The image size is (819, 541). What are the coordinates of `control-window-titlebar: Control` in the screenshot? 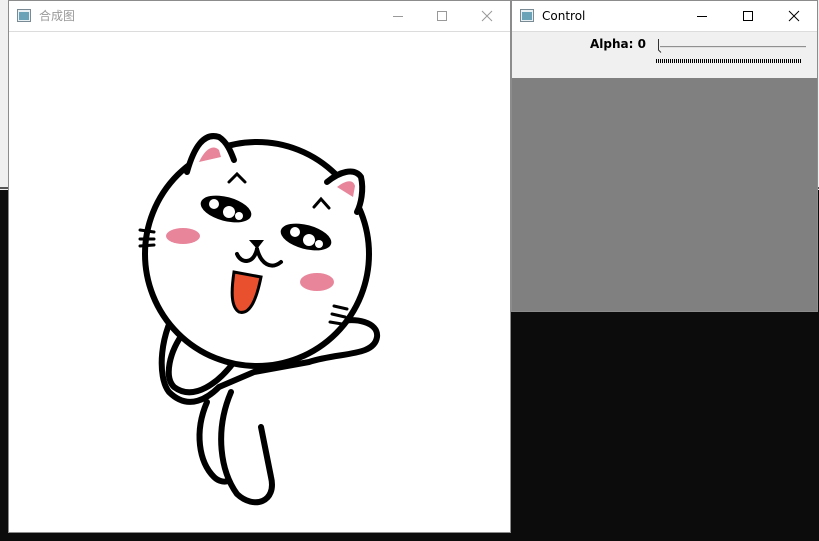 It's located at (664, 16).